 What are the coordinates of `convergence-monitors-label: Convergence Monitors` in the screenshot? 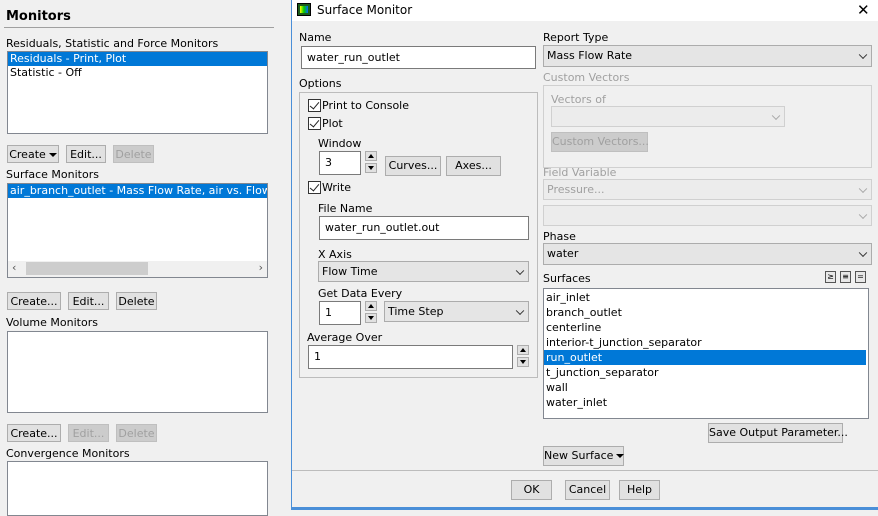 It's located at (68, 453).